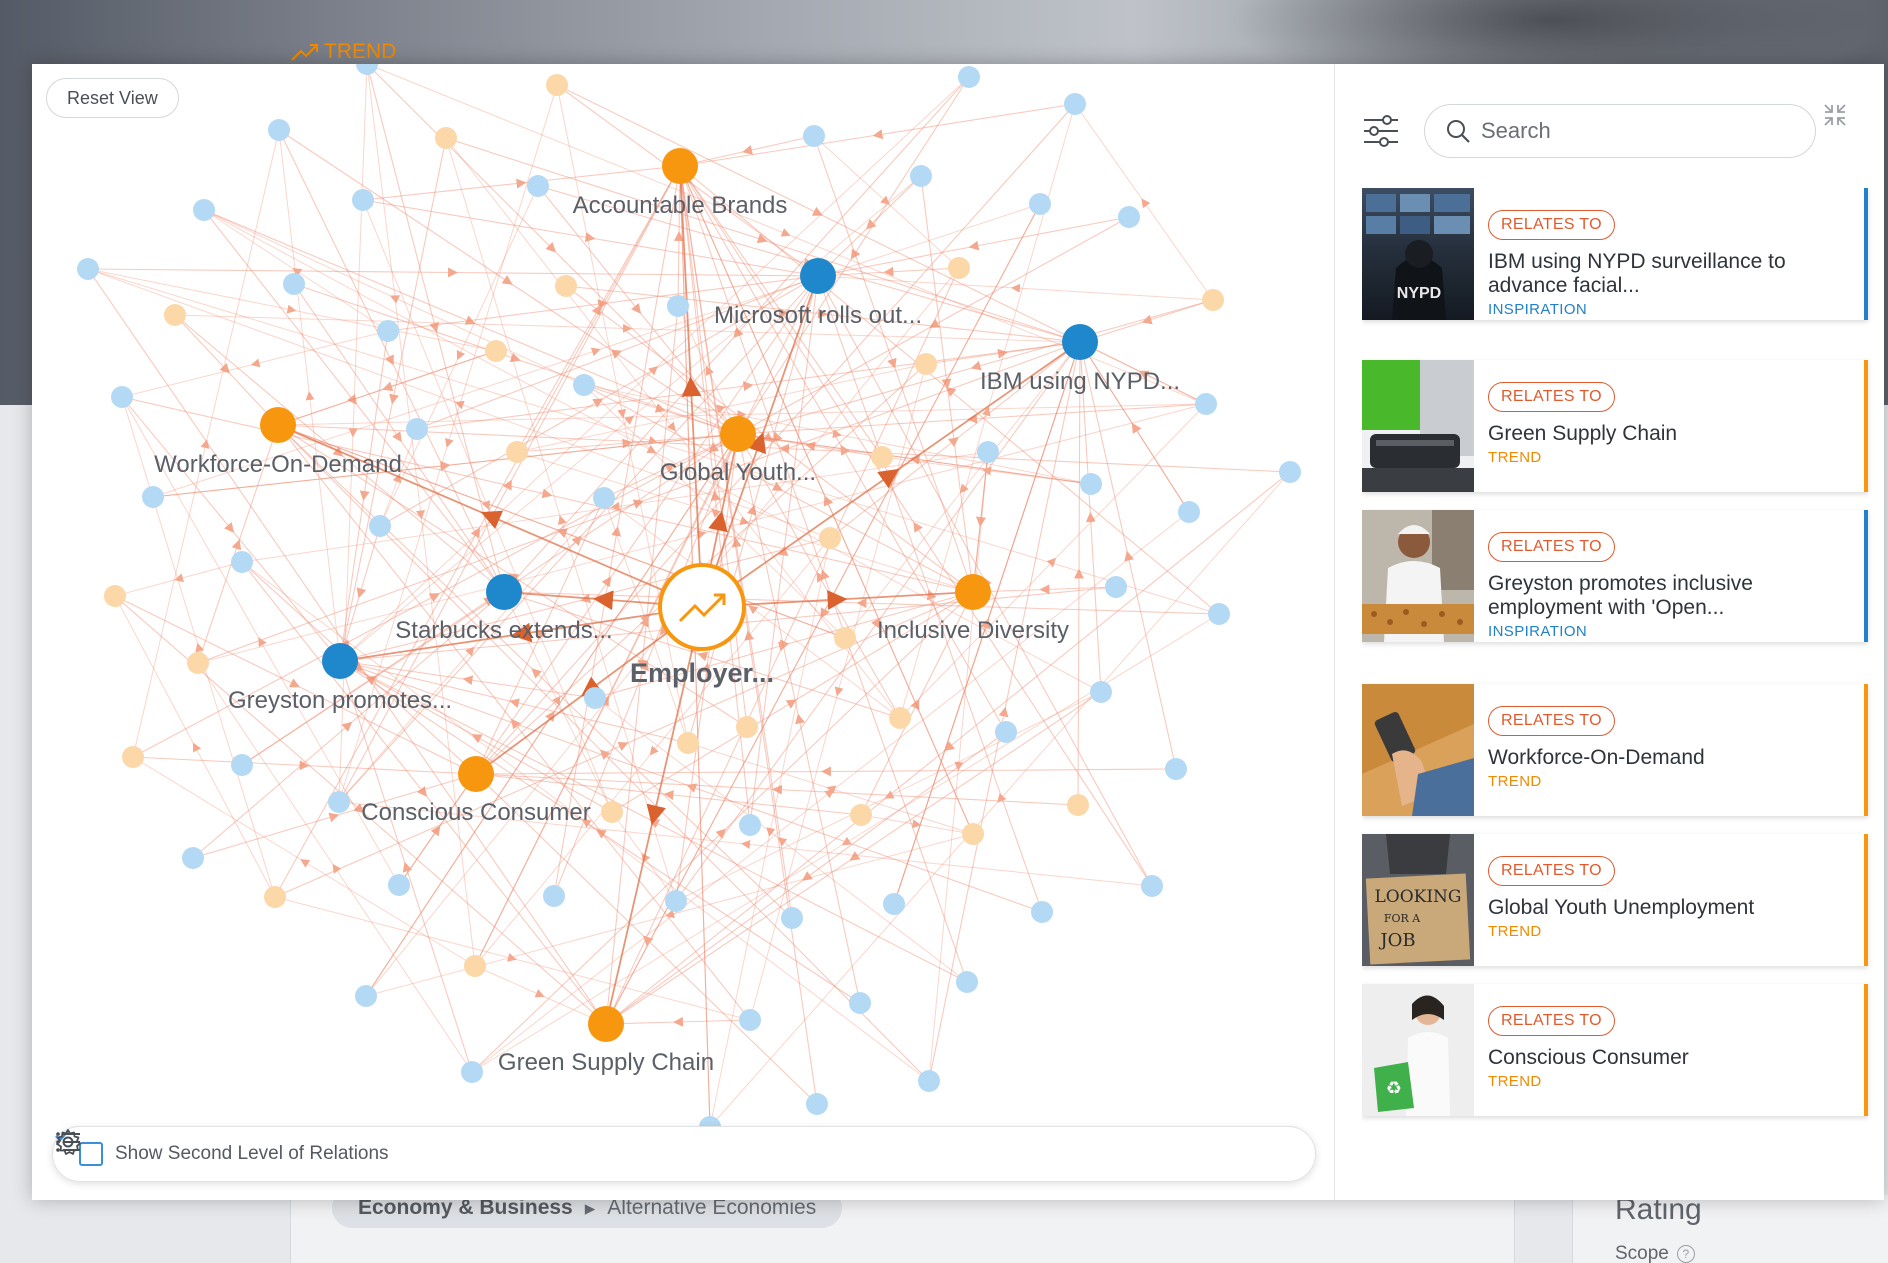  Describe the element at coordinates (1671, 758) in the screenshot. I see `card-title: Workforce-On-Demand` at that location.